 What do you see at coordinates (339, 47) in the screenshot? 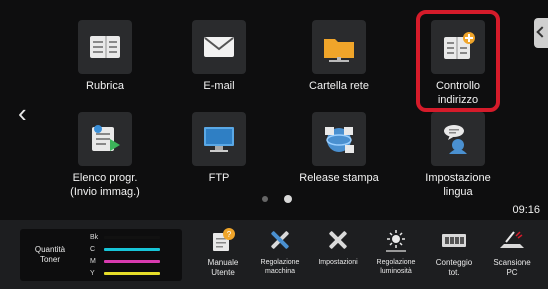
I see `folder-icon` at bounding box center [339, 47].